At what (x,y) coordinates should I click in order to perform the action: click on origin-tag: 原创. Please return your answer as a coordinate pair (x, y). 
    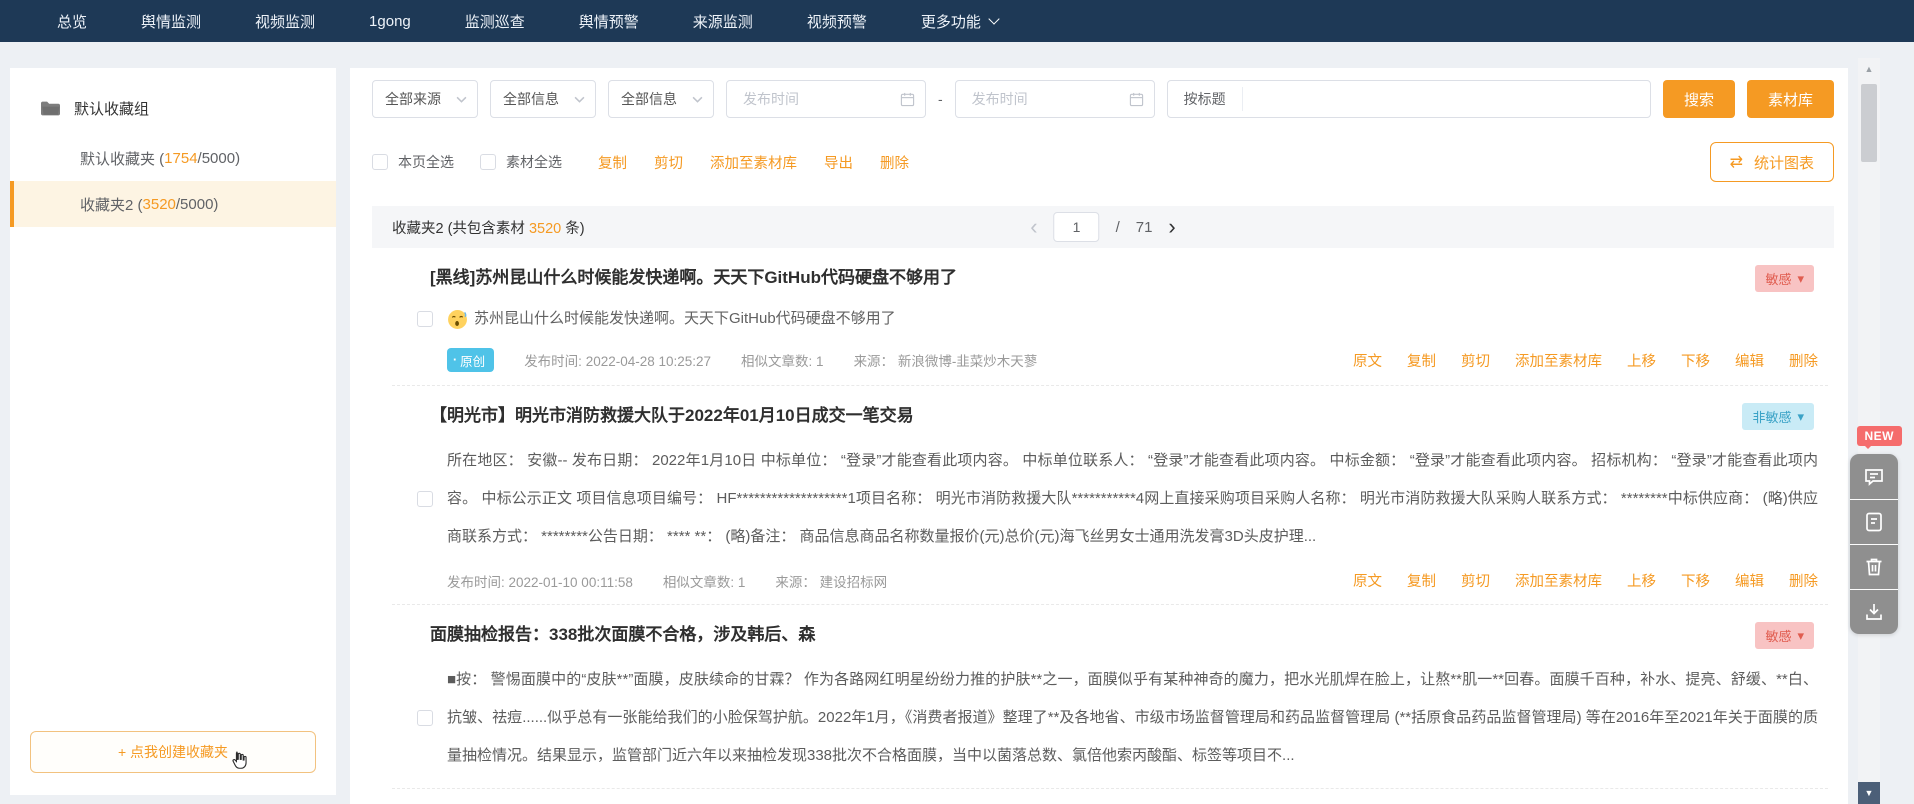
    Looking at the image, I should click on (471, 360).